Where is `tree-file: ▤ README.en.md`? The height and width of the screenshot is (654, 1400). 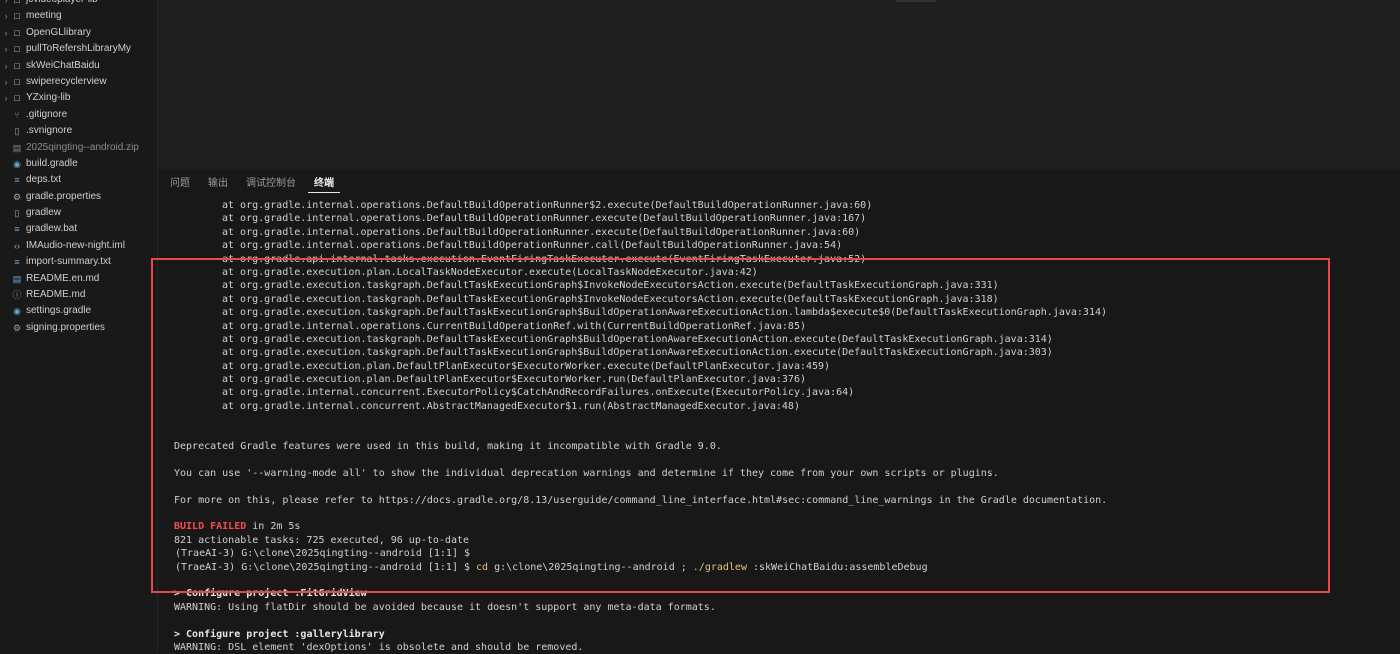
tree-file: ▤ README.en.md is located at coordinates (78, 279).